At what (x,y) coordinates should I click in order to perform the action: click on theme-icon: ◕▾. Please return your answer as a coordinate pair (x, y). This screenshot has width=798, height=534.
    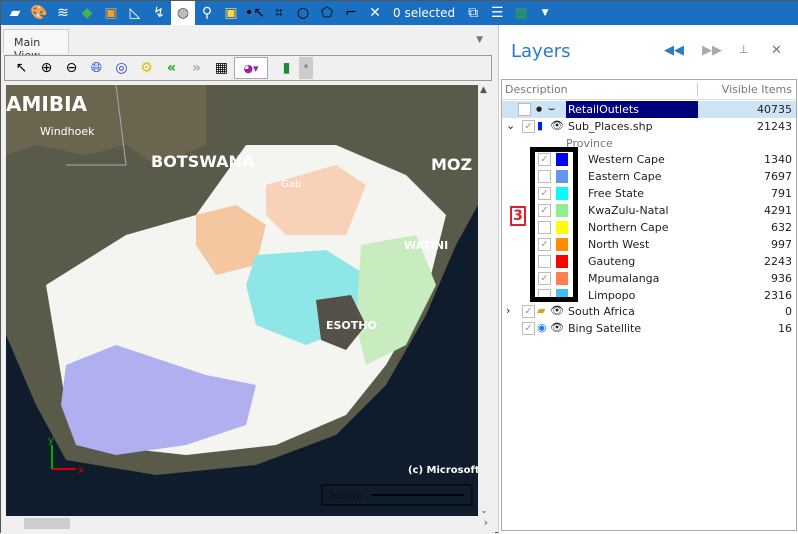
    Looking at the image, I should click on (251, 68).